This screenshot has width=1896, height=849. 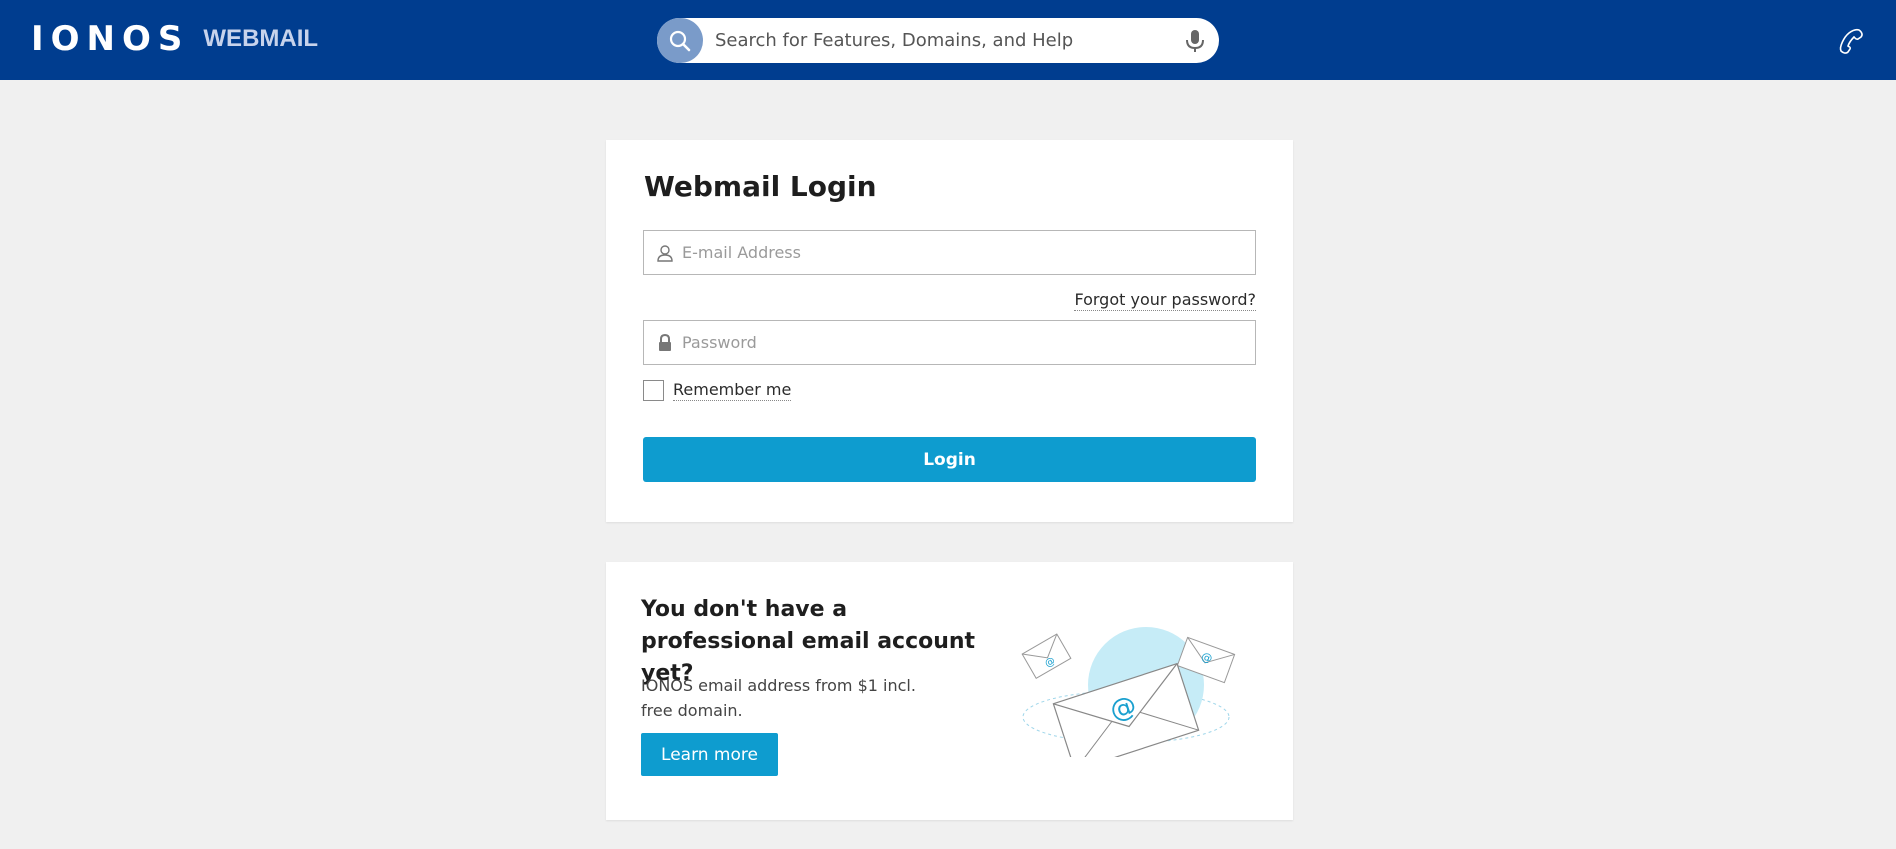 I want to click on email-input, so click(x=962, y=252).